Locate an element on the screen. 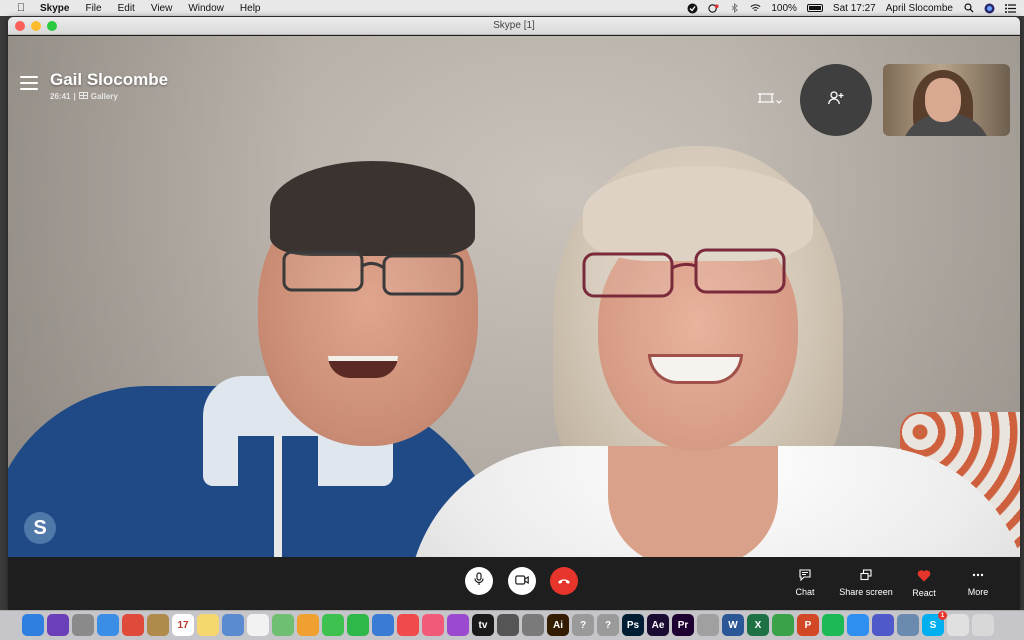 The width and height of the screenshot is (1024, 640). apple-tv-icon: tv is located at coordinates (483, 625).